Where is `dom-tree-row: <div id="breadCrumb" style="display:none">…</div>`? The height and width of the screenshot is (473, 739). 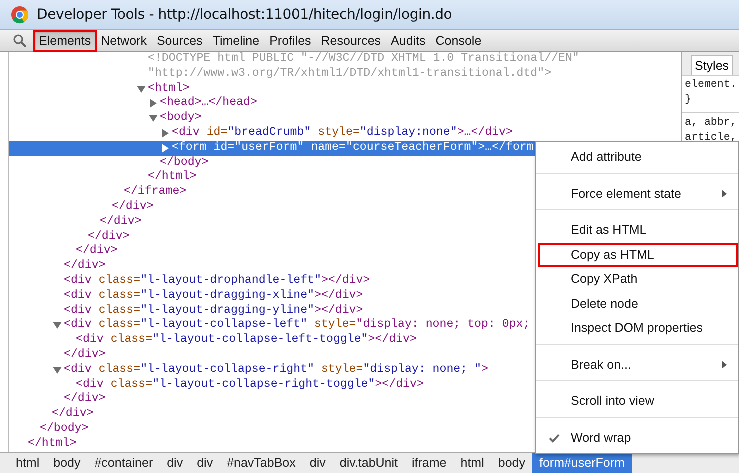 dom-tree-row: <div id="breadCrumb" style="display:none">…</div> is located at coordinates (345, 133).